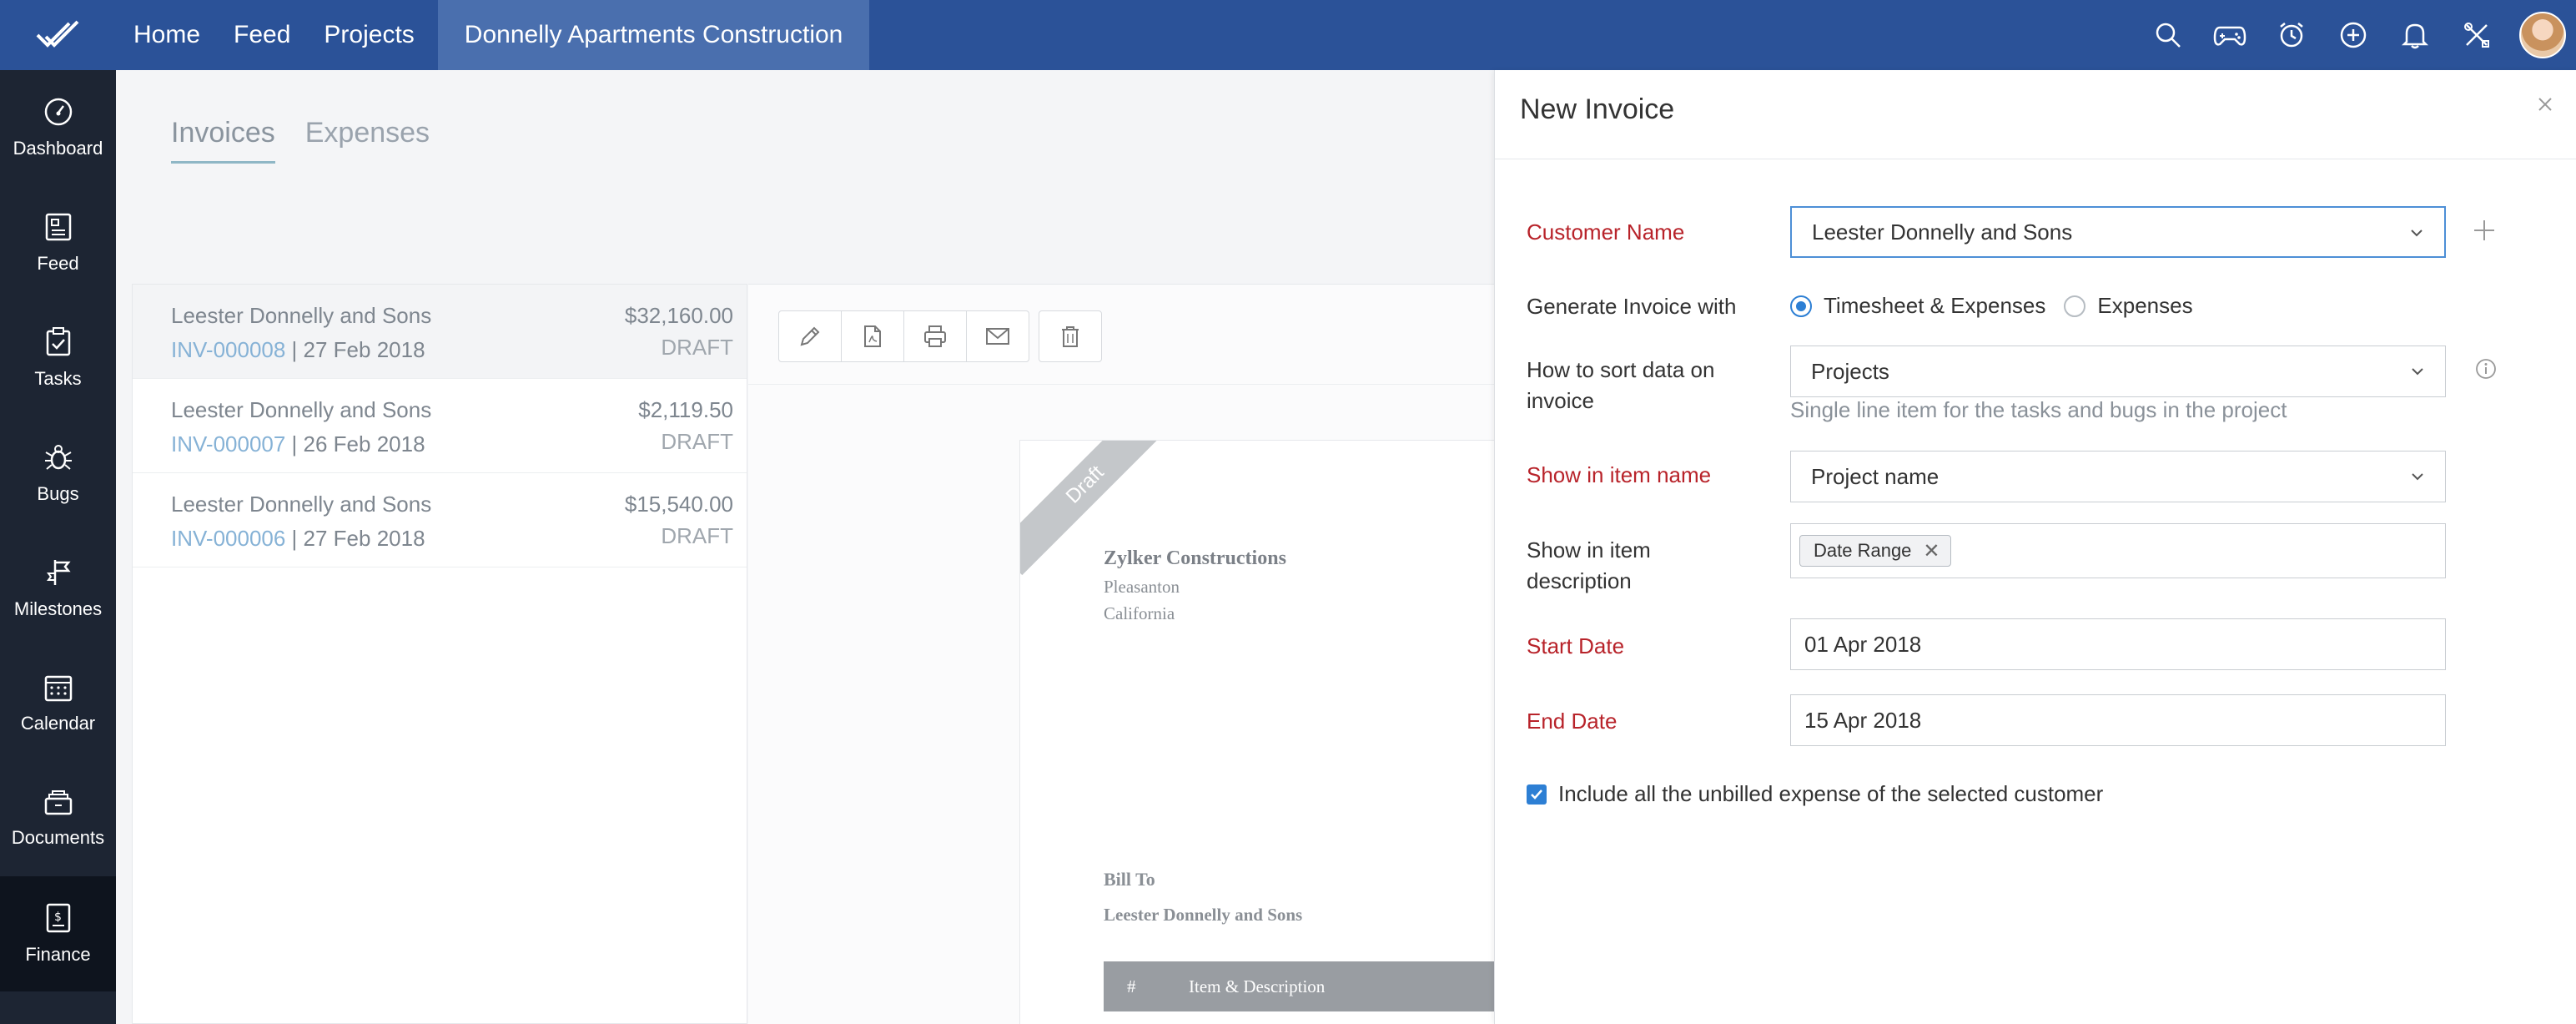 The height and width of the screenshot is (1024, 2576). I want to click on sidebar-item-label: Calendar, so click(58, 723).